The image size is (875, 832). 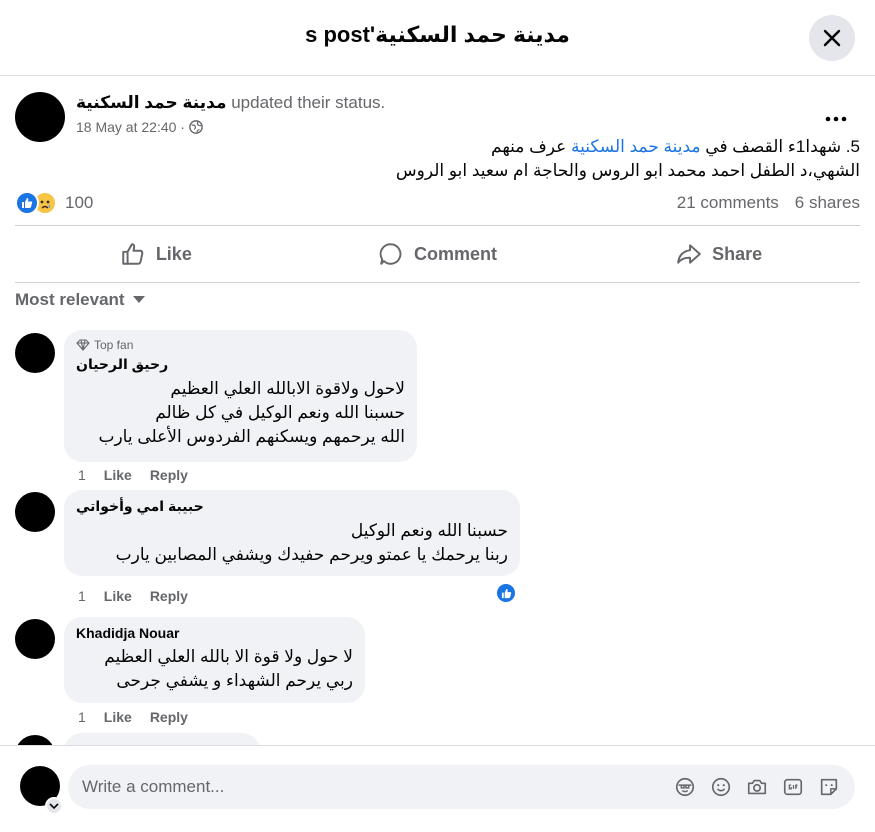 I want to click on post-counts: 21 comments 6 shares, so click(x=768, y=203).